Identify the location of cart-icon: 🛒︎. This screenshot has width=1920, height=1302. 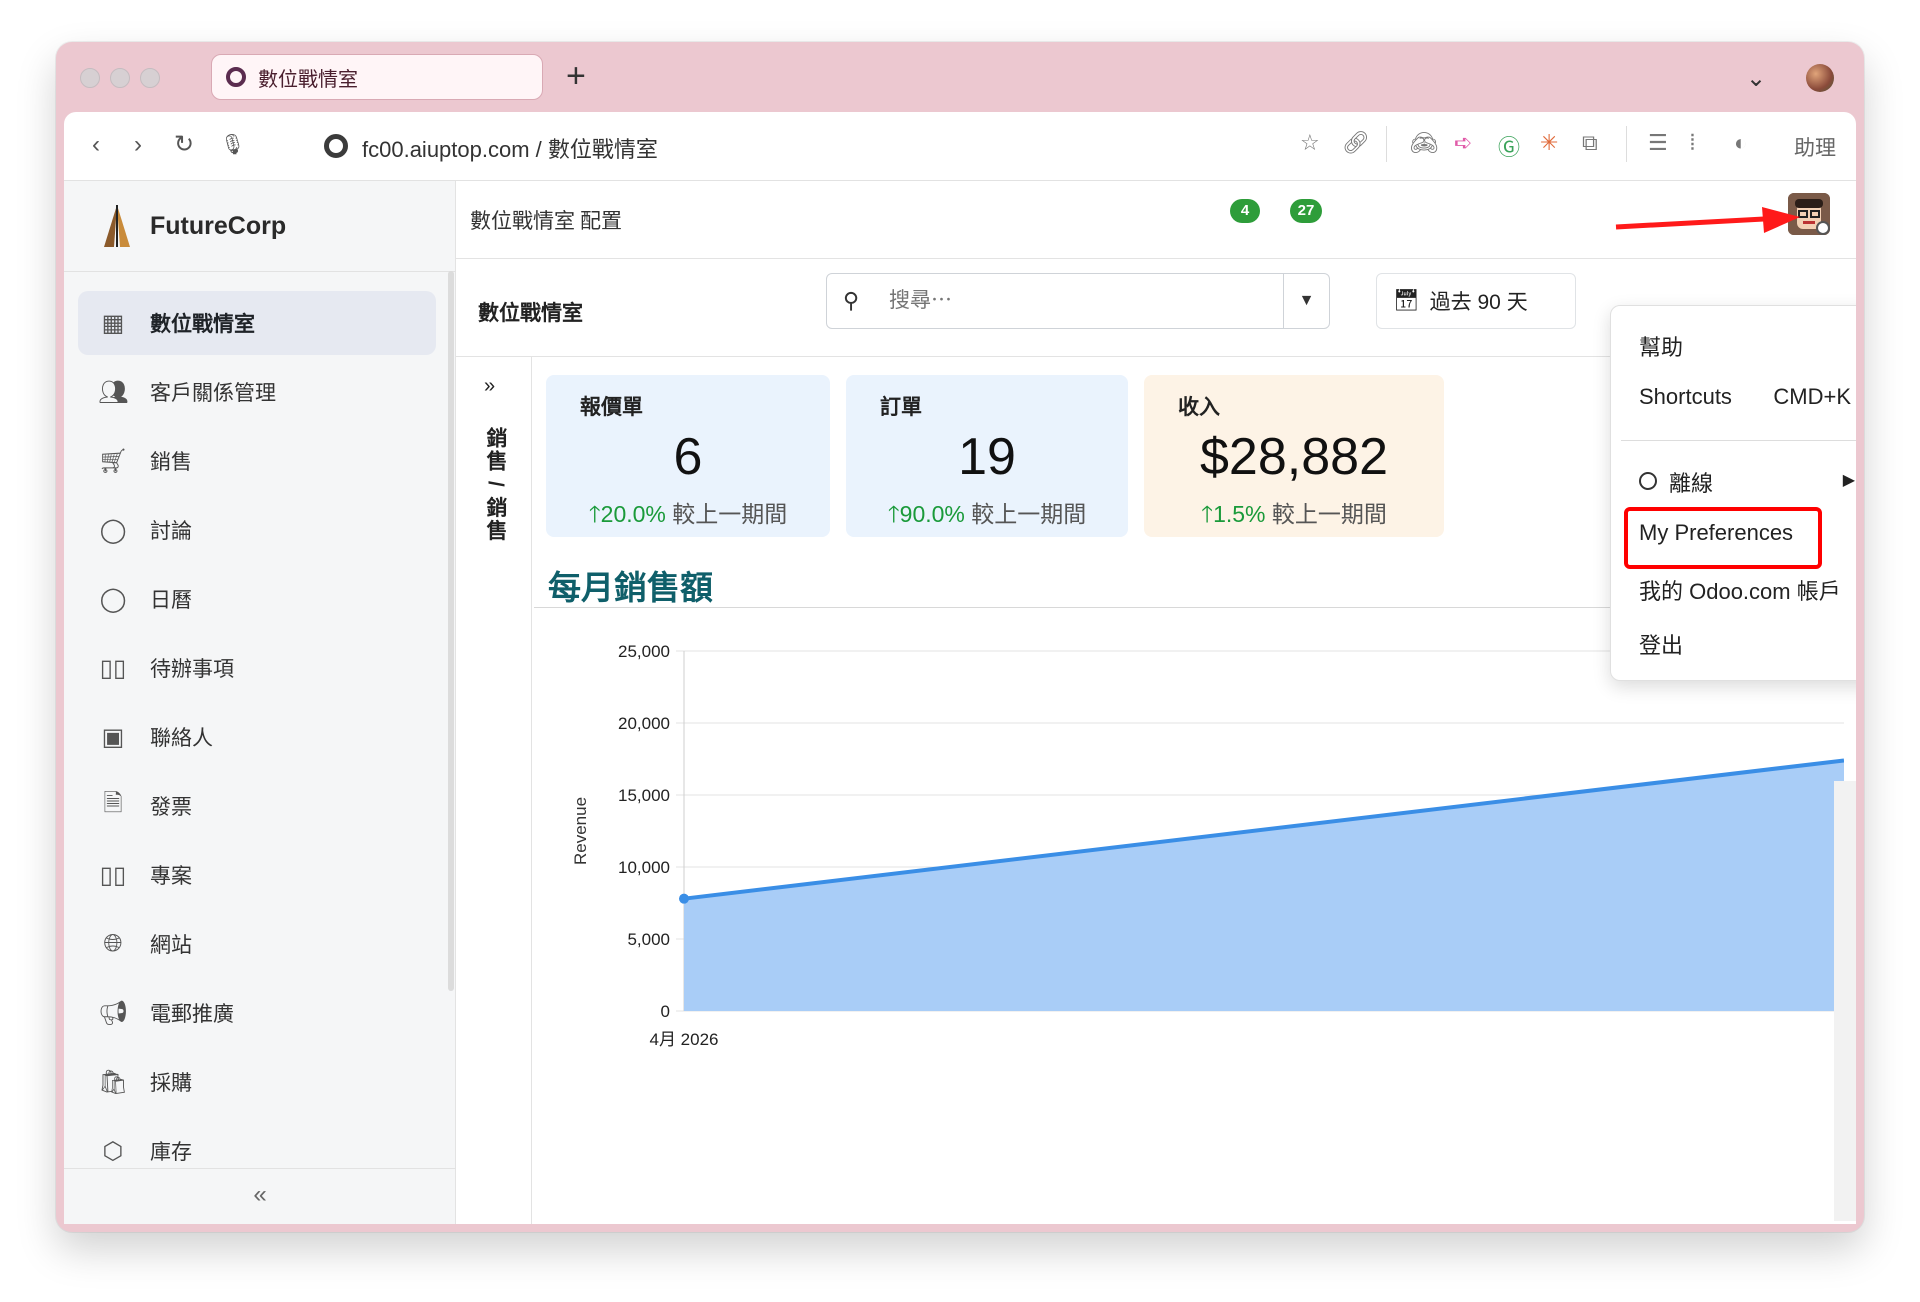
(113, 461).